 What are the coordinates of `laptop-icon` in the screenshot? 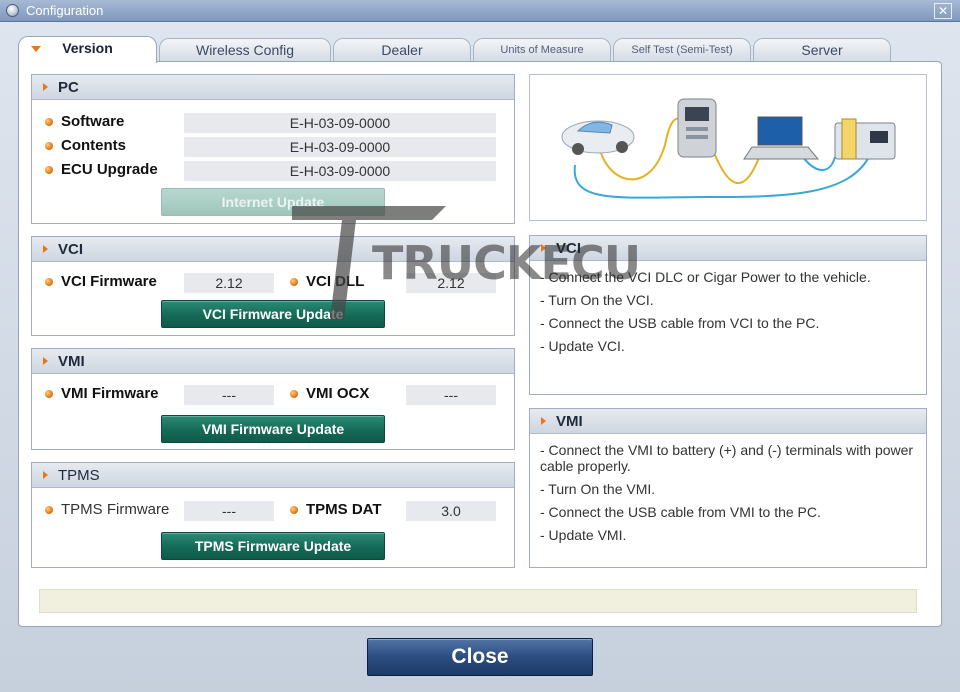 It's located at (781, 138).